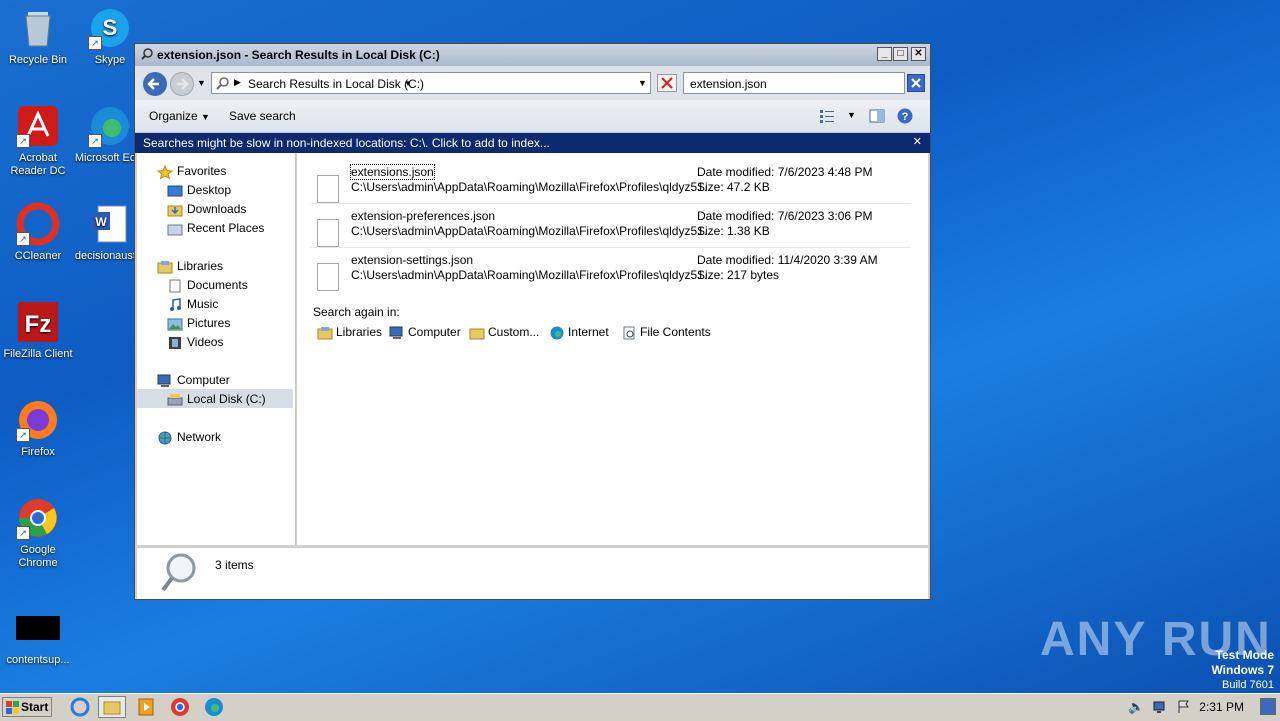  I want to click on star-icon, so click(165, 171).